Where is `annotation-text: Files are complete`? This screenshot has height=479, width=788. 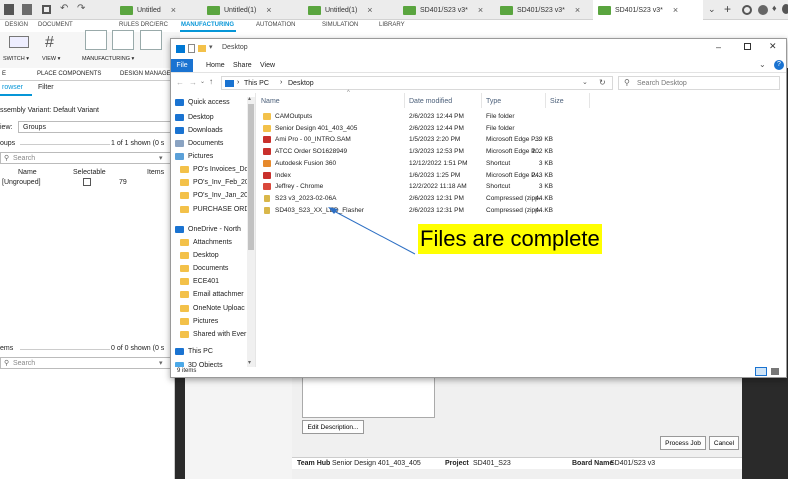
annotation-text: Files are complete is located at coordinates (510, 239).